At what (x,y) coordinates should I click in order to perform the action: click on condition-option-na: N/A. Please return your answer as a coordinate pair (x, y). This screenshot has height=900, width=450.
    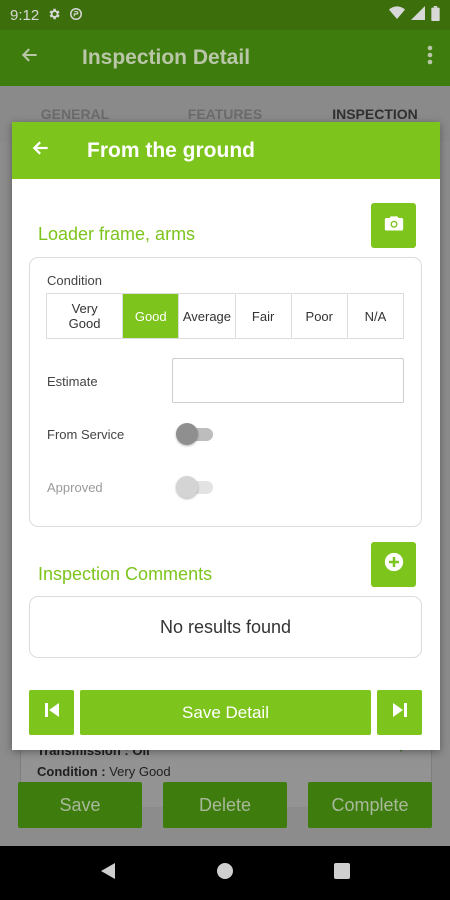
    Looking at the image, I should click on (375, 316).